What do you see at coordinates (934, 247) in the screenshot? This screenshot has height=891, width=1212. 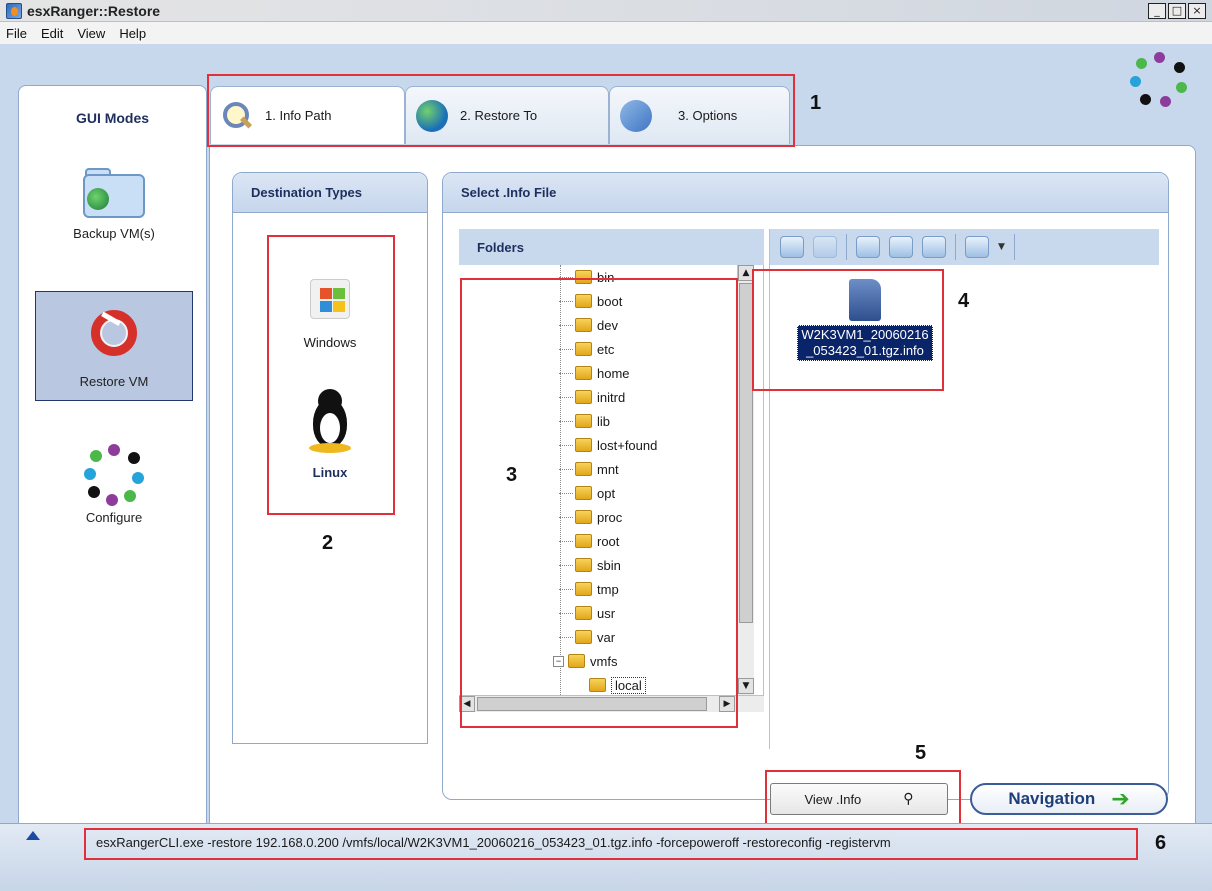 I see `delete-icon` at bounding box center [934, 247].